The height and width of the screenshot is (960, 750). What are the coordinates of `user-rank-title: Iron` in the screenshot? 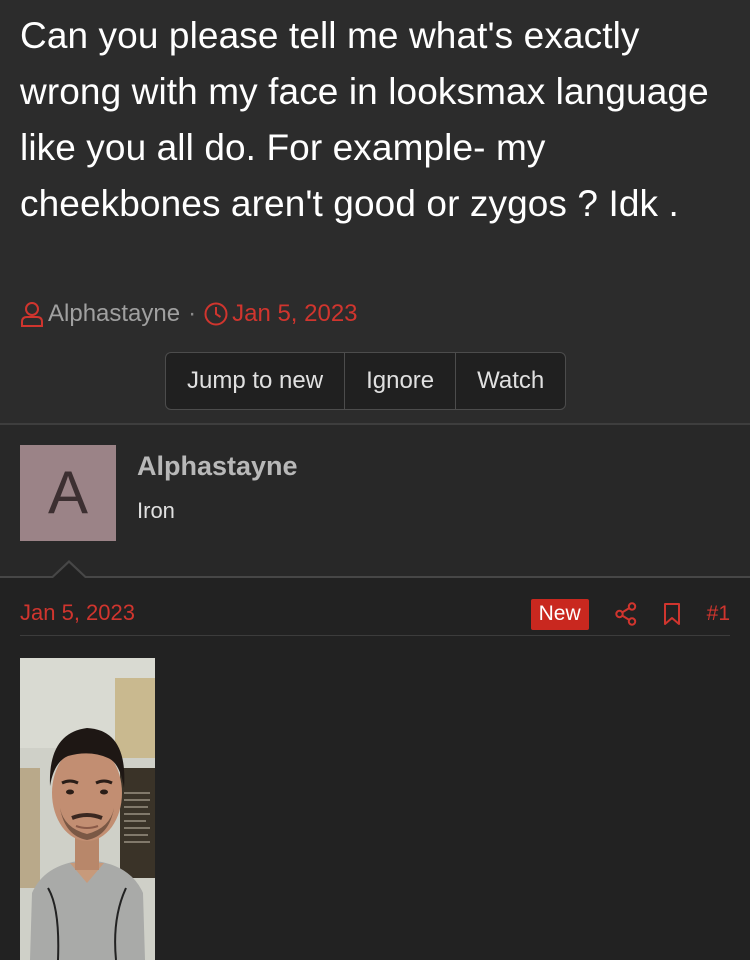 It's located at (156, 510).